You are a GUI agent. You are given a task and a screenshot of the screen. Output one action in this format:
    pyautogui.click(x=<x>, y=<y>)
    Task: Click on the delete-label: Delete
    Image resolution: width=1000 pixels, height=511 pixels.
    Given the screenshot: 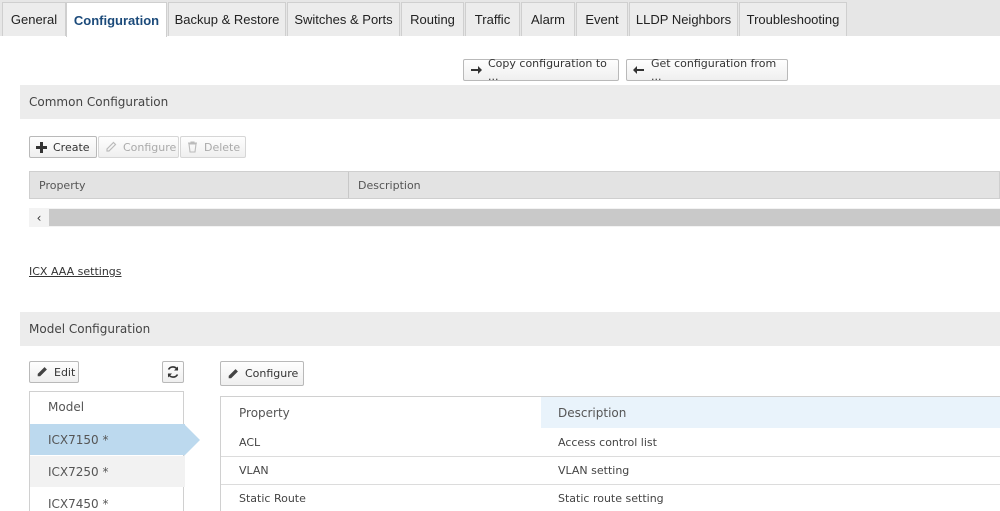 What is the action you would take?
    pyautogui.click(x=222, y=147)
    